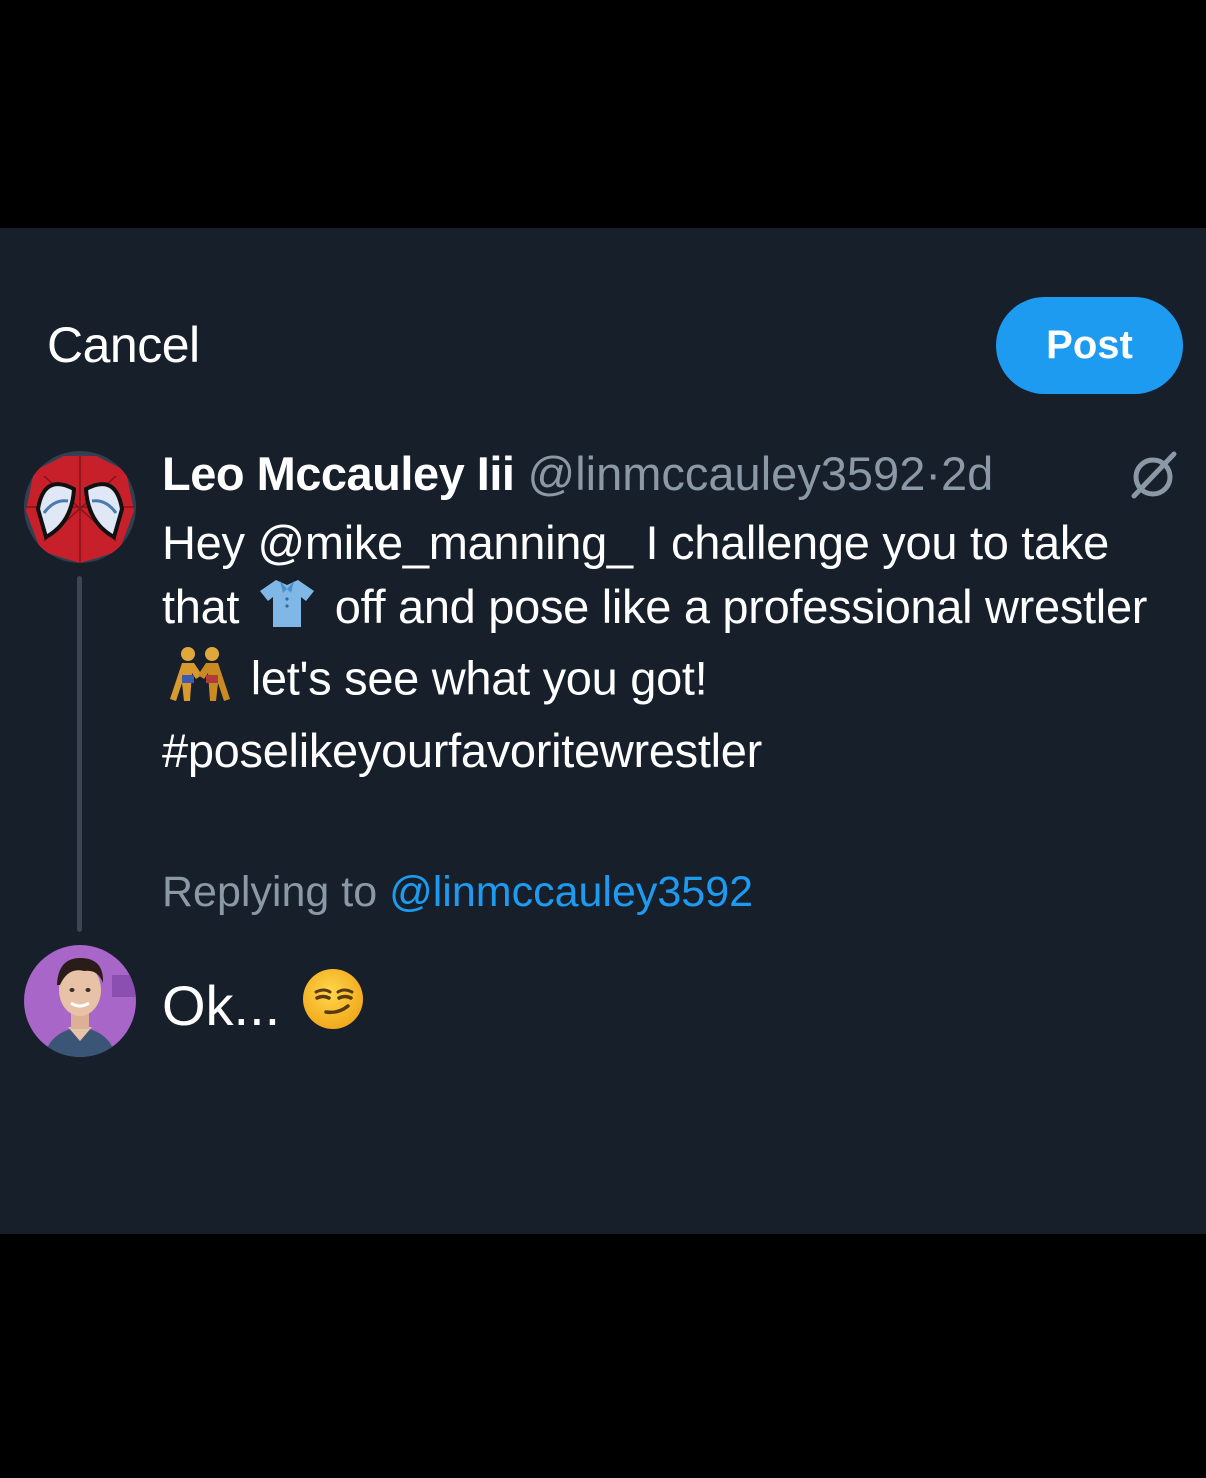  Describe the element at coordinates (200, 682) in the screenshot. I see `wrestlers-icon` at that location.